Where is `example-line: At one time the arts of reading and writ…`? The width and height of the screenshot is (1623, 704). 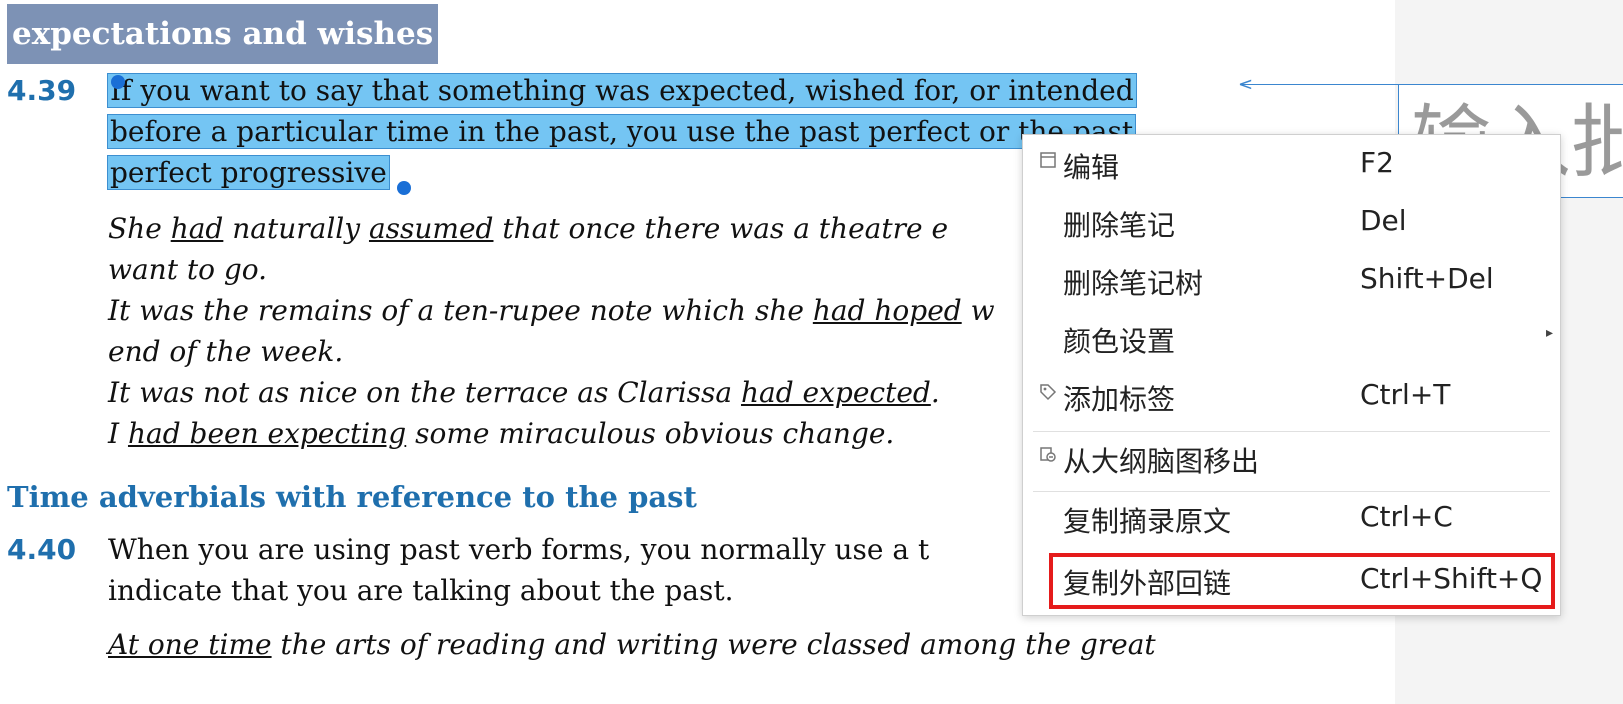 example-line: At one time the arts of reading and writ… is located at coordinates (632, 644).